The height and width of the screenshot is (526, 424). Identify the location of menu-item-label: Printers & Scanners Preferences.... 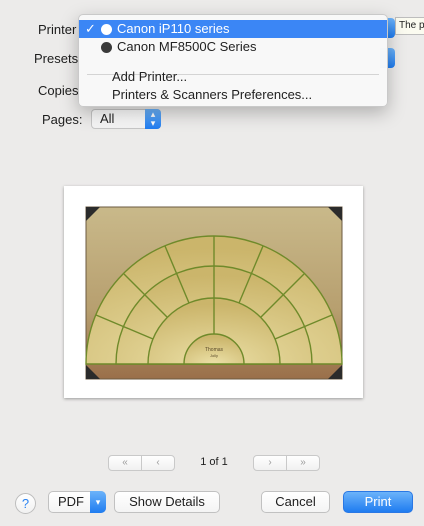
(212, 94).